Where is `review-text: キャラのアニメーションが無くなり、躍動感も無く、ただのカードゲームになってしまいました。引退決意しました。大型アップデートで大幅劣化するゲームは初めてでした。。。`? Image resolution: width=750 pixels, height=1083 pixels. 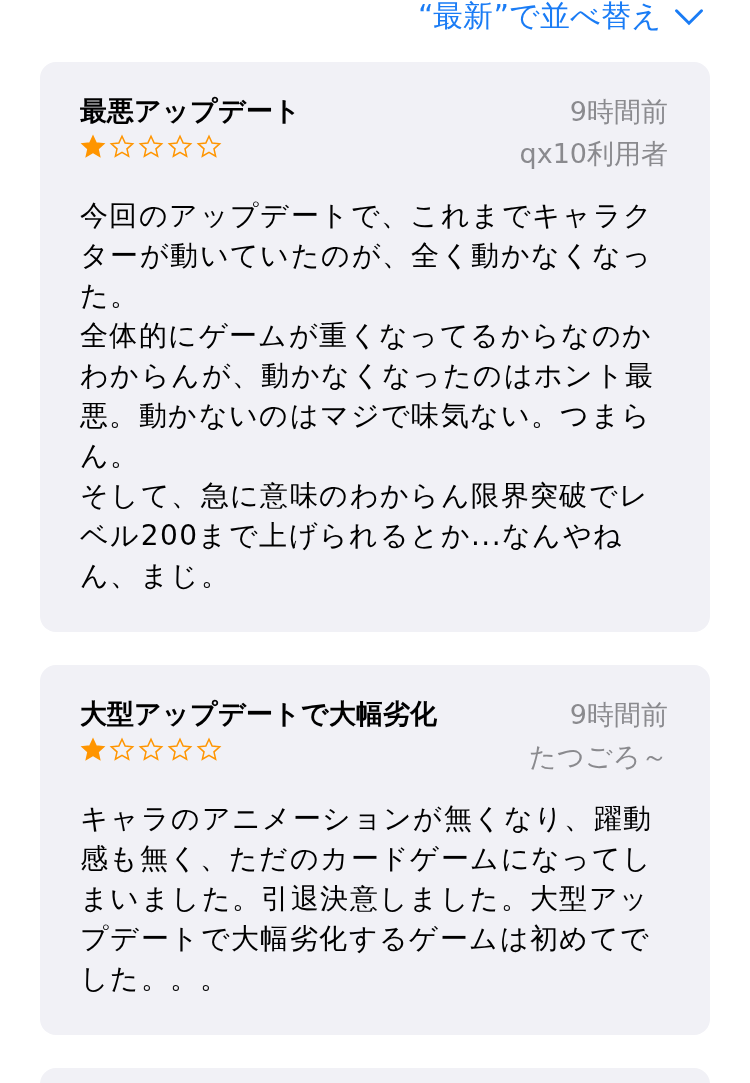
review-text: キャラのアニメーションが無くなり、躍動感も無く、ただのカードゲームになってしまいました。引退決意しました。大型アップデートで大幅劣化するゲームは初めてでした。。。 is located at coordinates (367, 899).